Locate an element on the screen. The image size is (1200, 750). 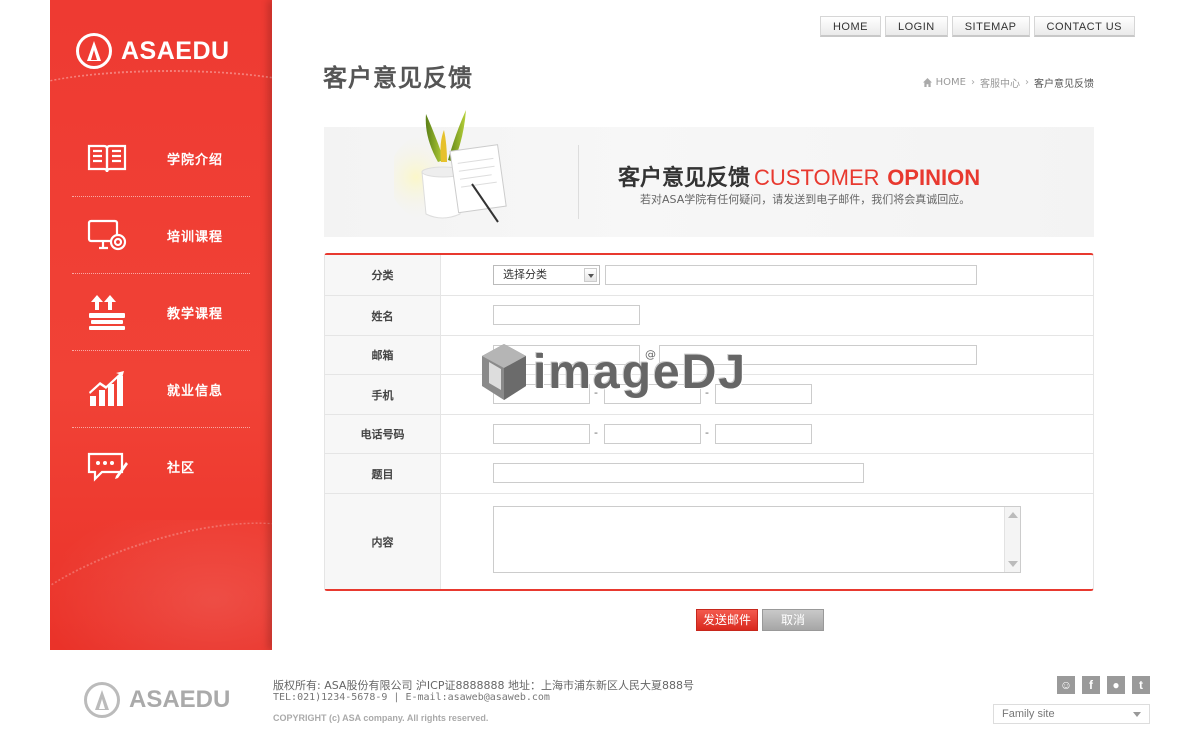
plant-document-icon is located at coordinates (450, 166).